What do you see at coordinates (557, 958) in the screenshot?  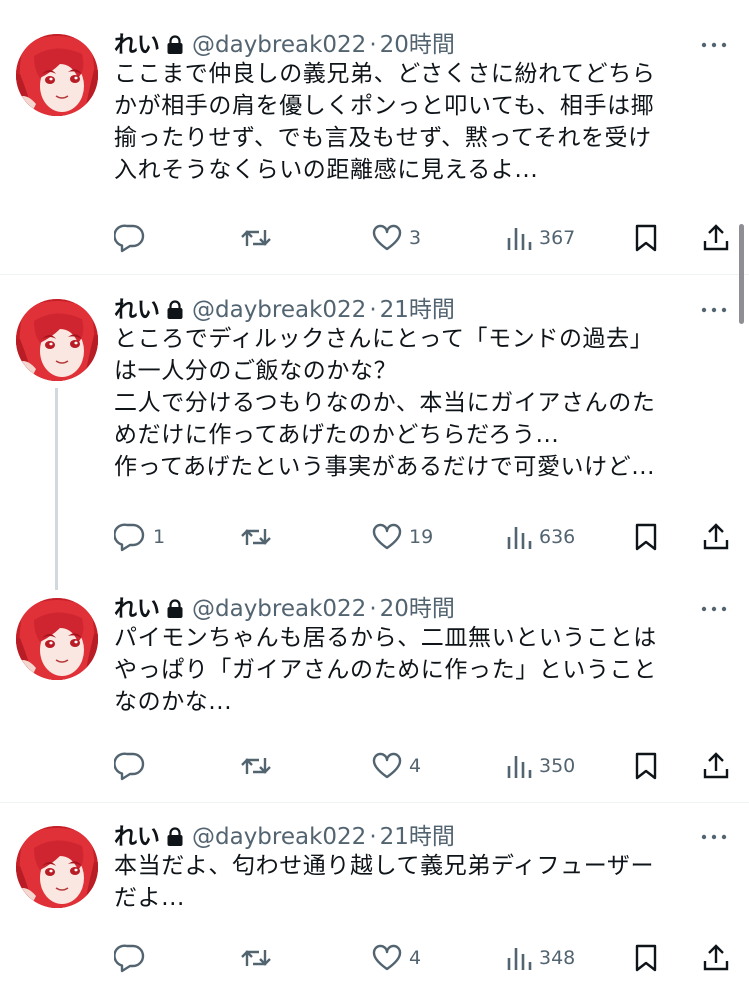 I see `views-count: 348` at bounding box center [557, 958].